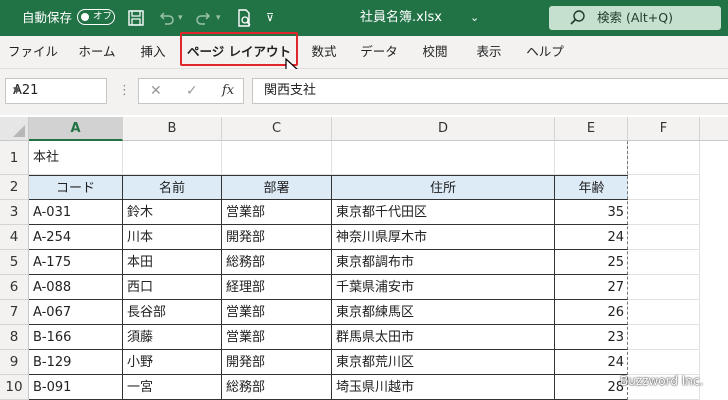 Image resolution: width=728 pixels, height=400 pixels. Describe the element at coordinates (277, 129) in the screenshot. I see `column-header-c: C` at that location.